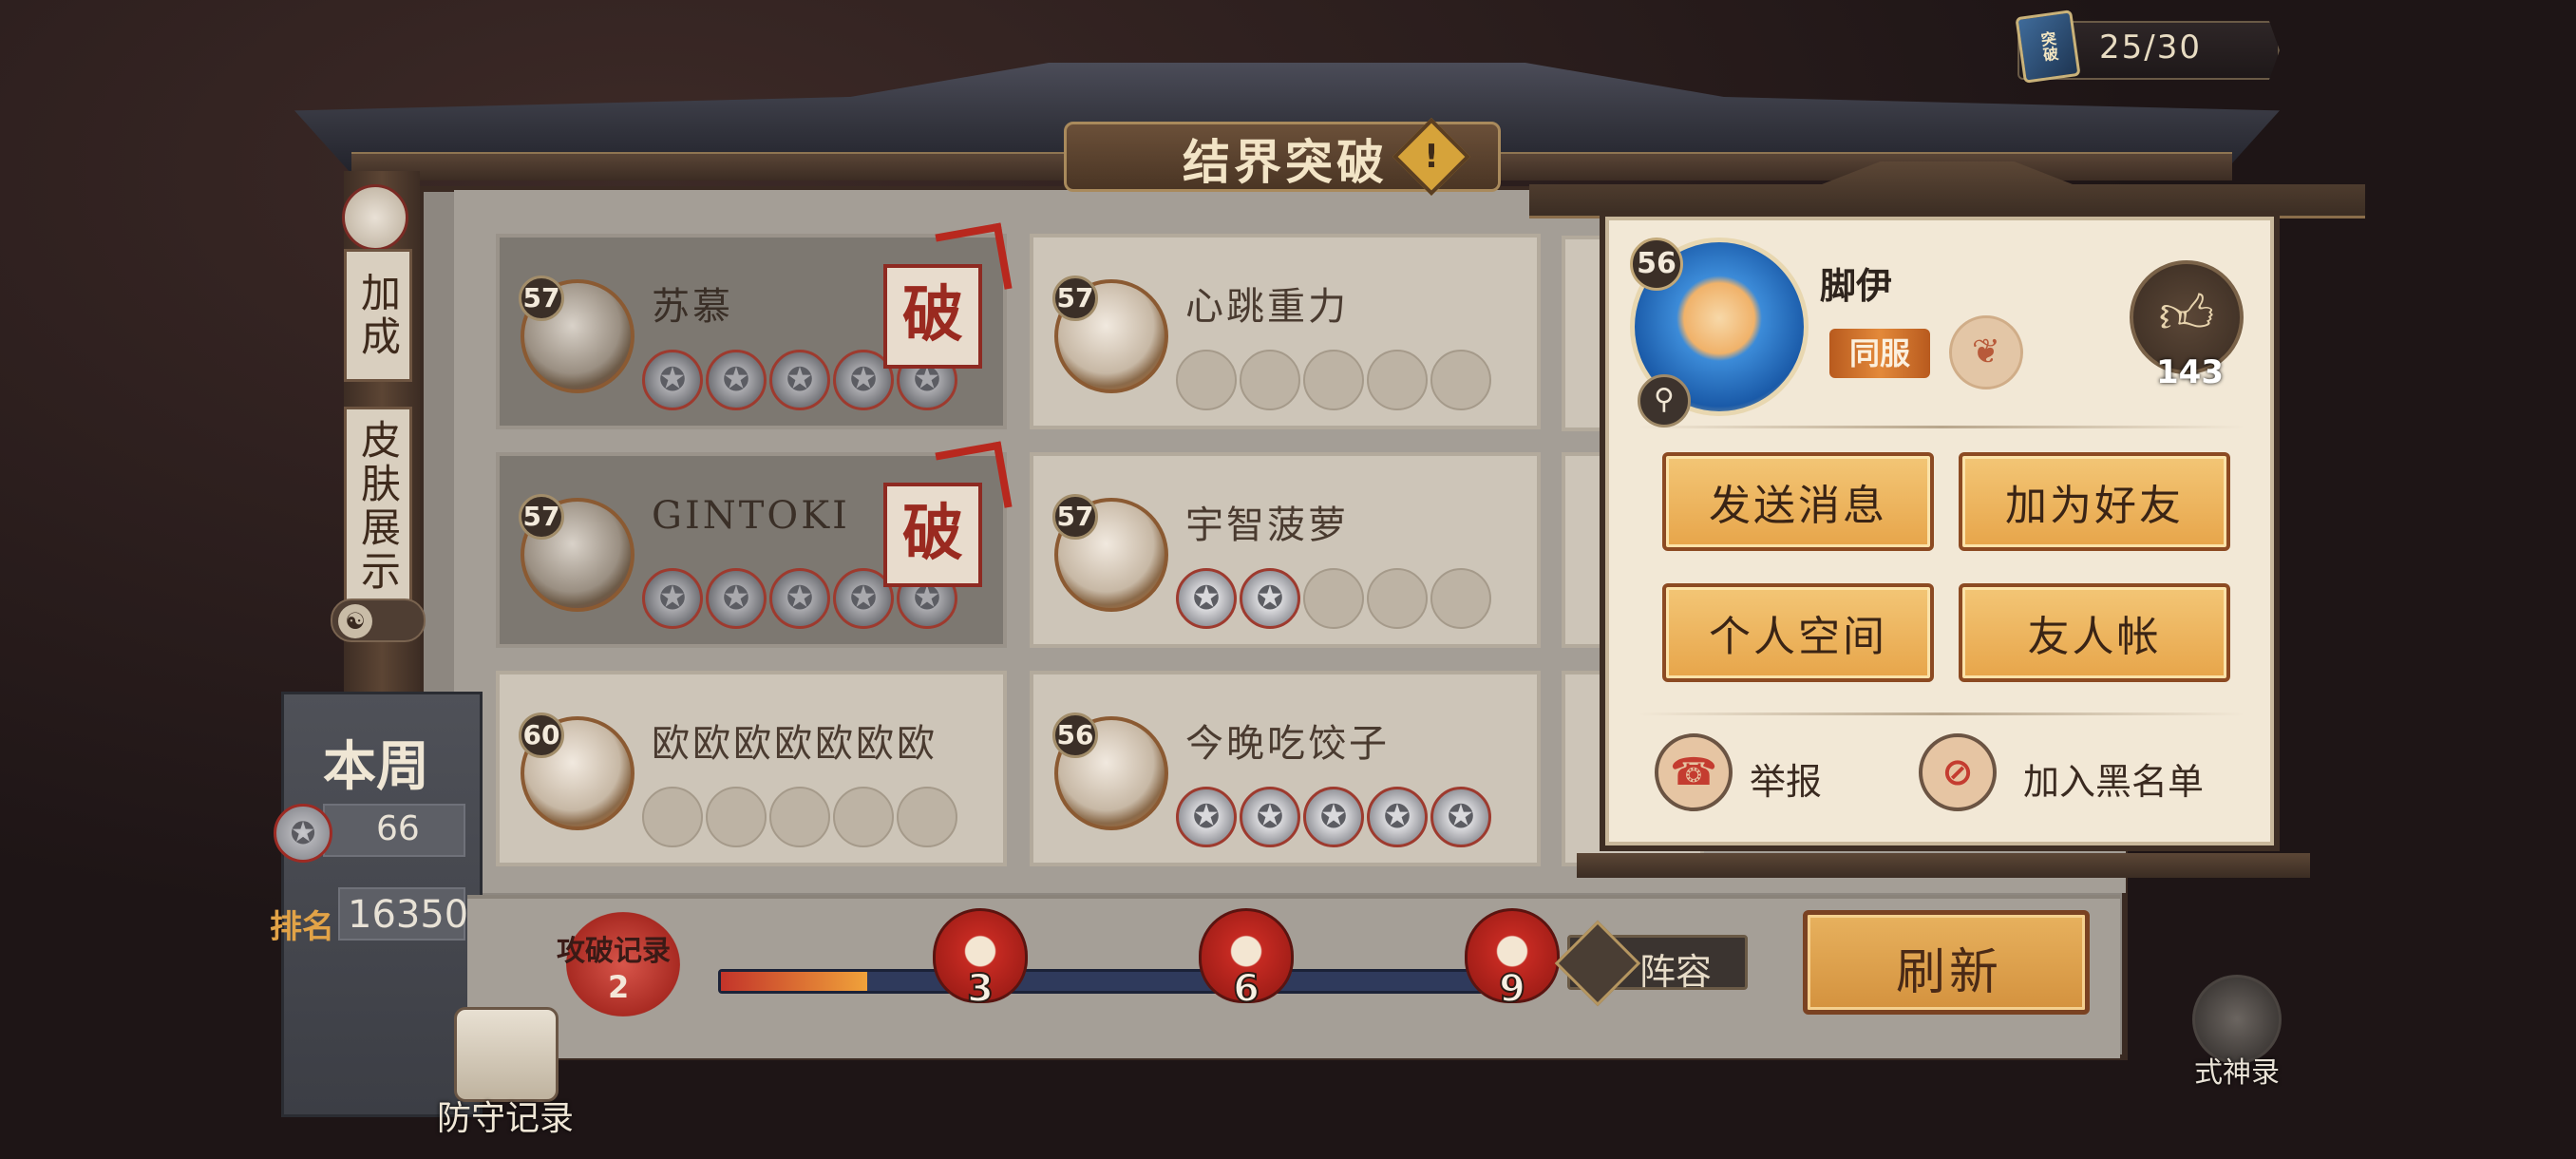 The width and height of the screenshot is (2576, 1159). What do you see at coordinates (1798, 501) in the screenshot?
I see `send-message-button: 发送消息` at bounding box center [1798, 501].